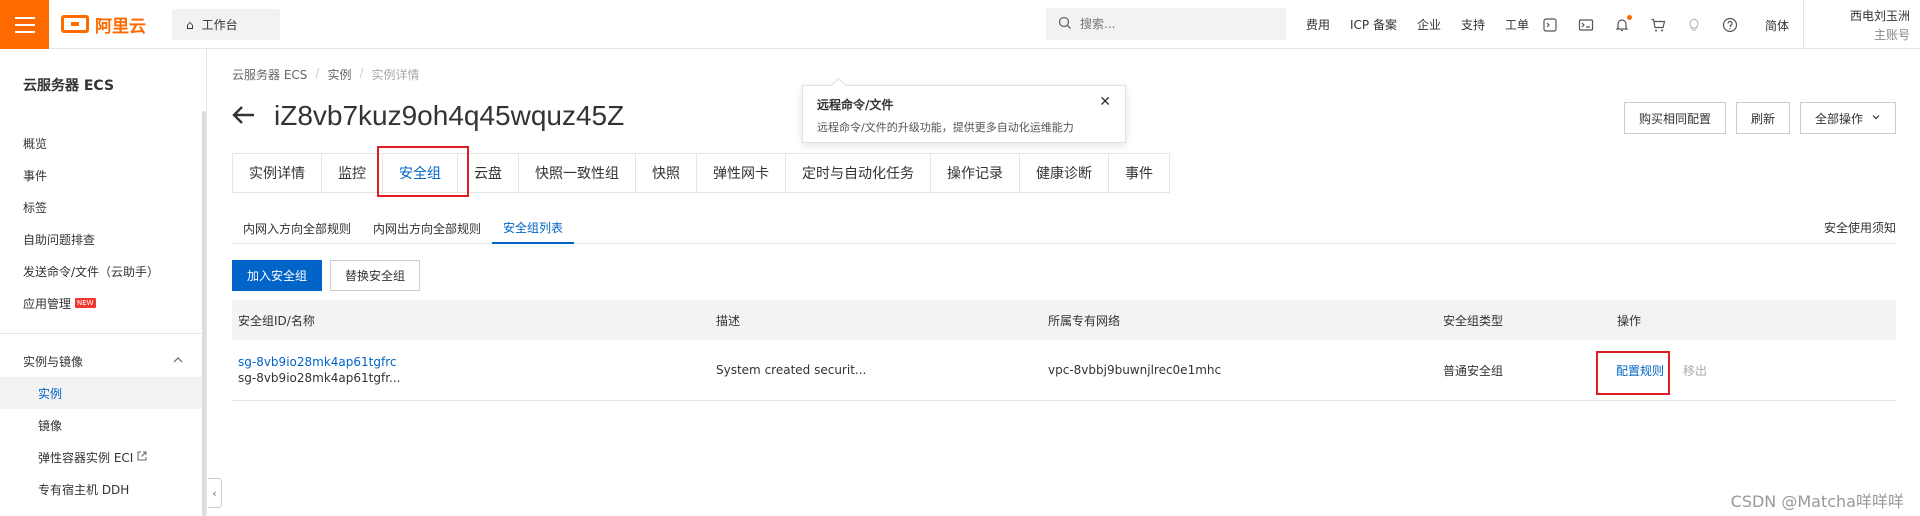 This screenshot has height=516, width=1920. Describe the element at coordinates (101, 393) in the screenshot. I see `sidebar-item-instances: 实例` at that location.